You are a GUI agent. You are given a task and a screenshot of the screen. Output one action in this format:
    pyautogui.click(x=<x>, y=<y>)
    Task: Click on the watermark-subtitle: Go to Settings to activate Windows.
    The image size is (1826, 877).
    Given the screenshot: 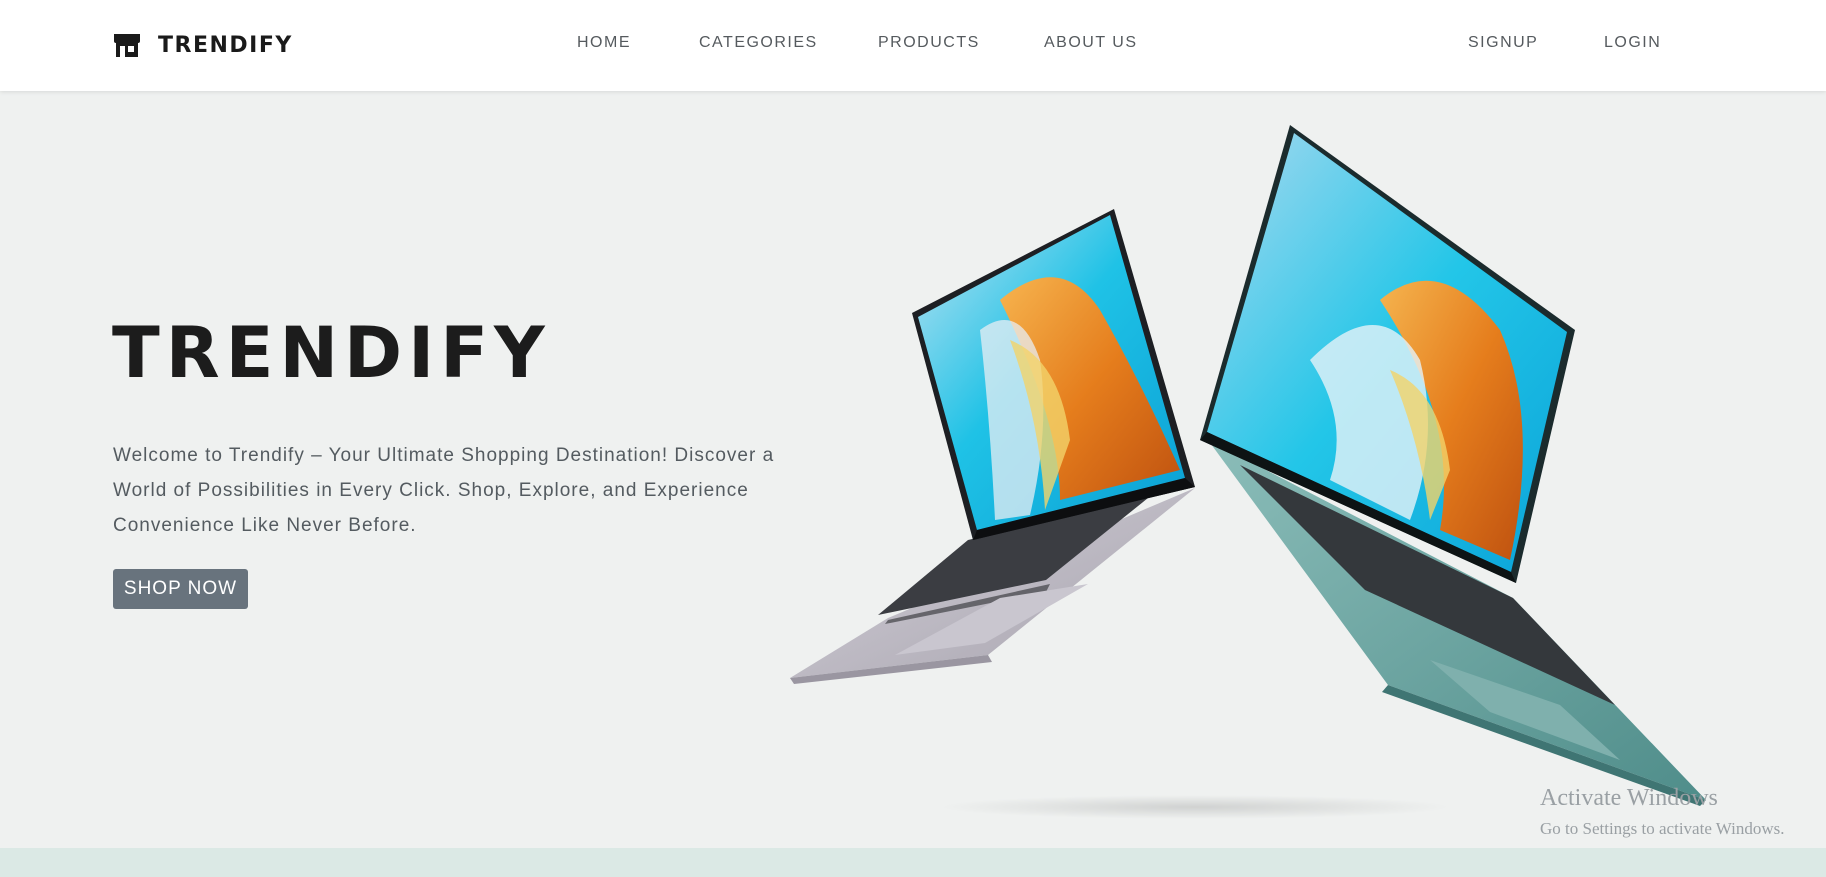 What is the action you would take?
    pyautogui.click(x=1662, y=828)
    